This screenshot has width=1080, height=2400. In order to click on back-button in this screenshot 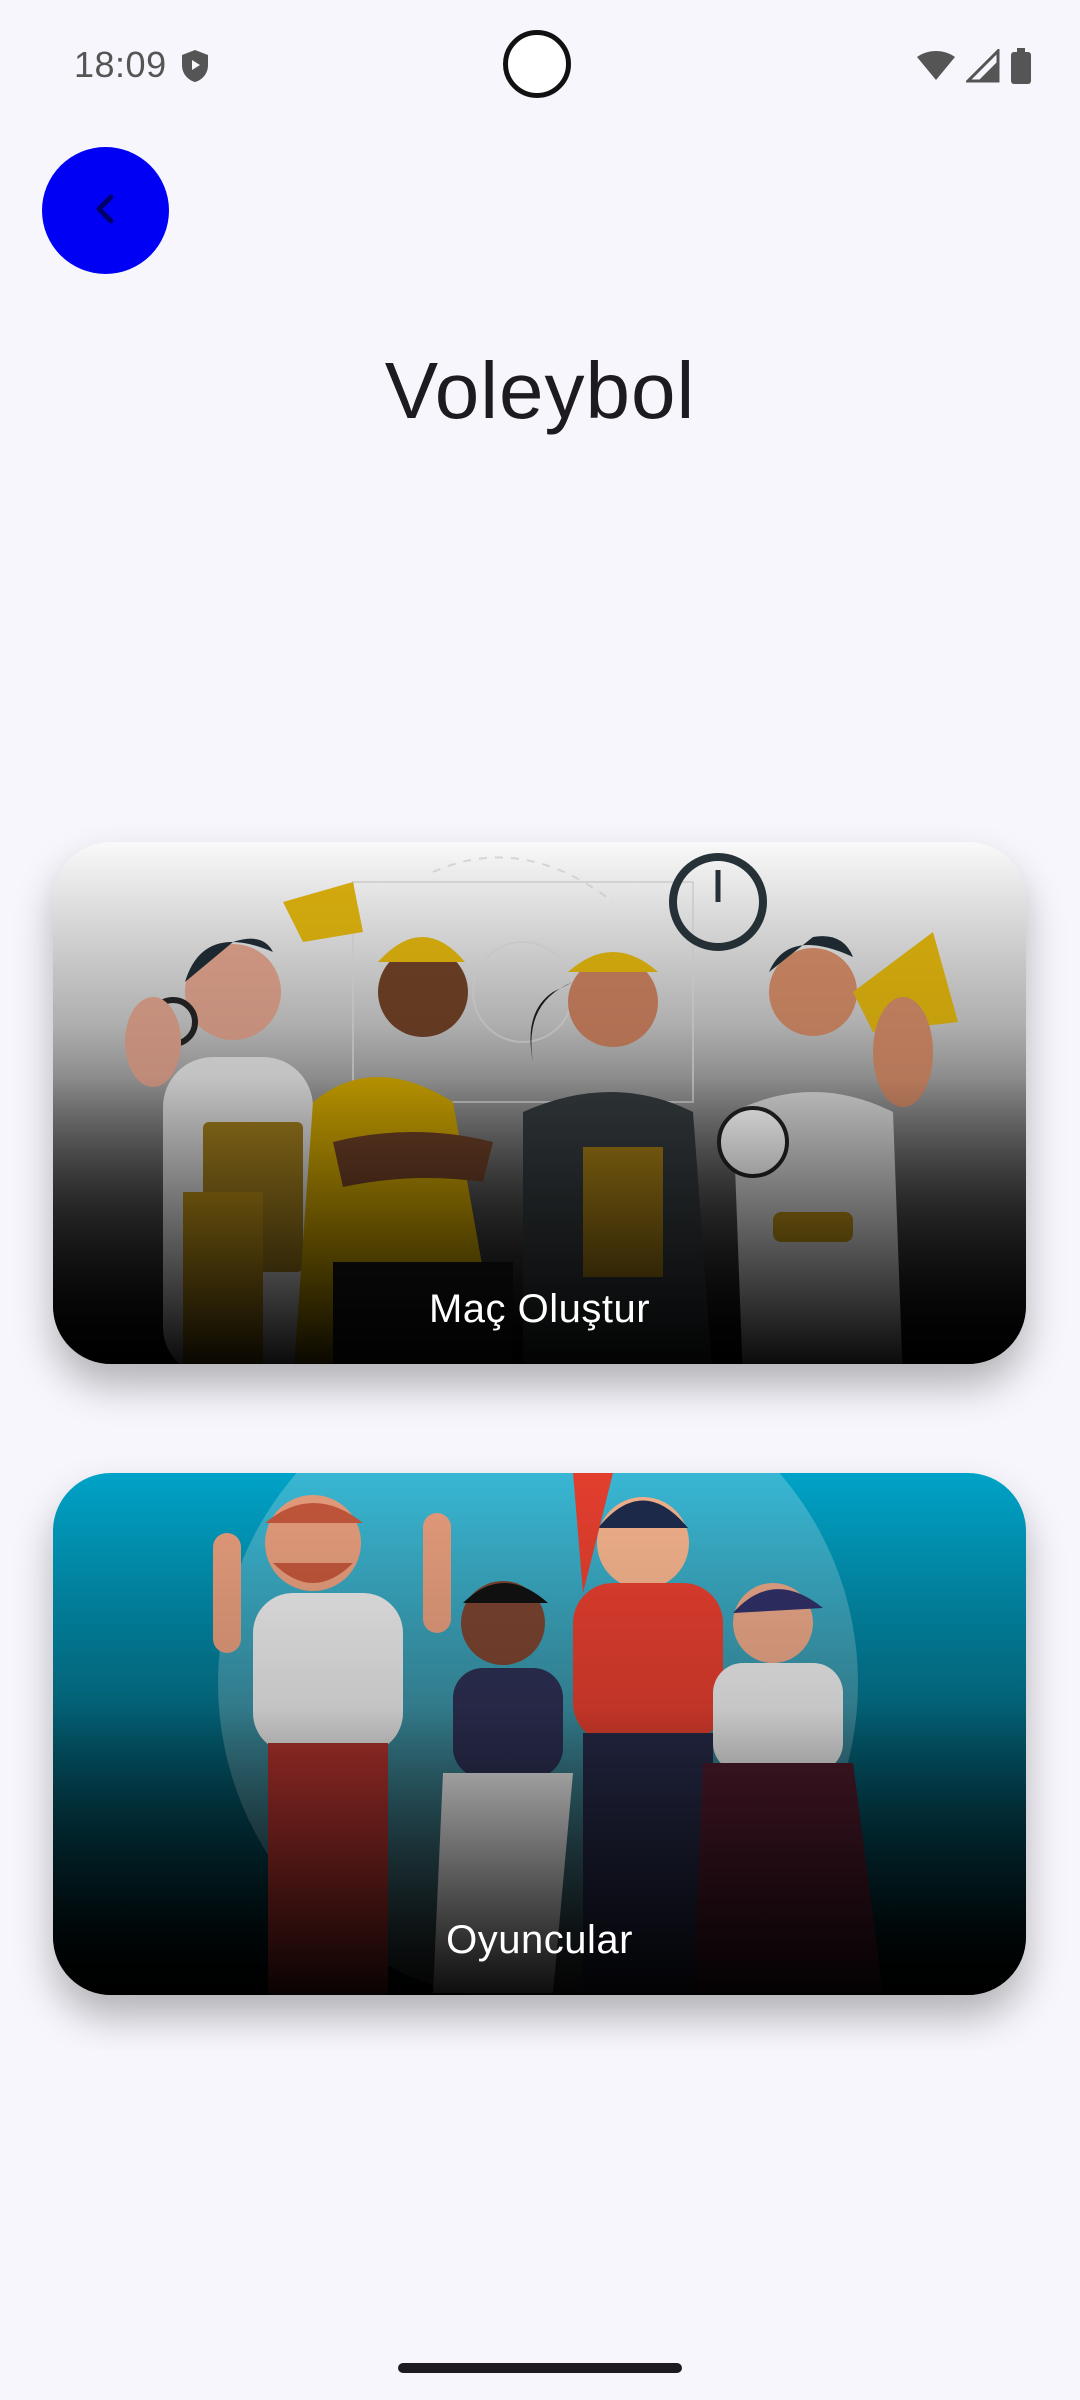, I will do `click(105, 210)`.